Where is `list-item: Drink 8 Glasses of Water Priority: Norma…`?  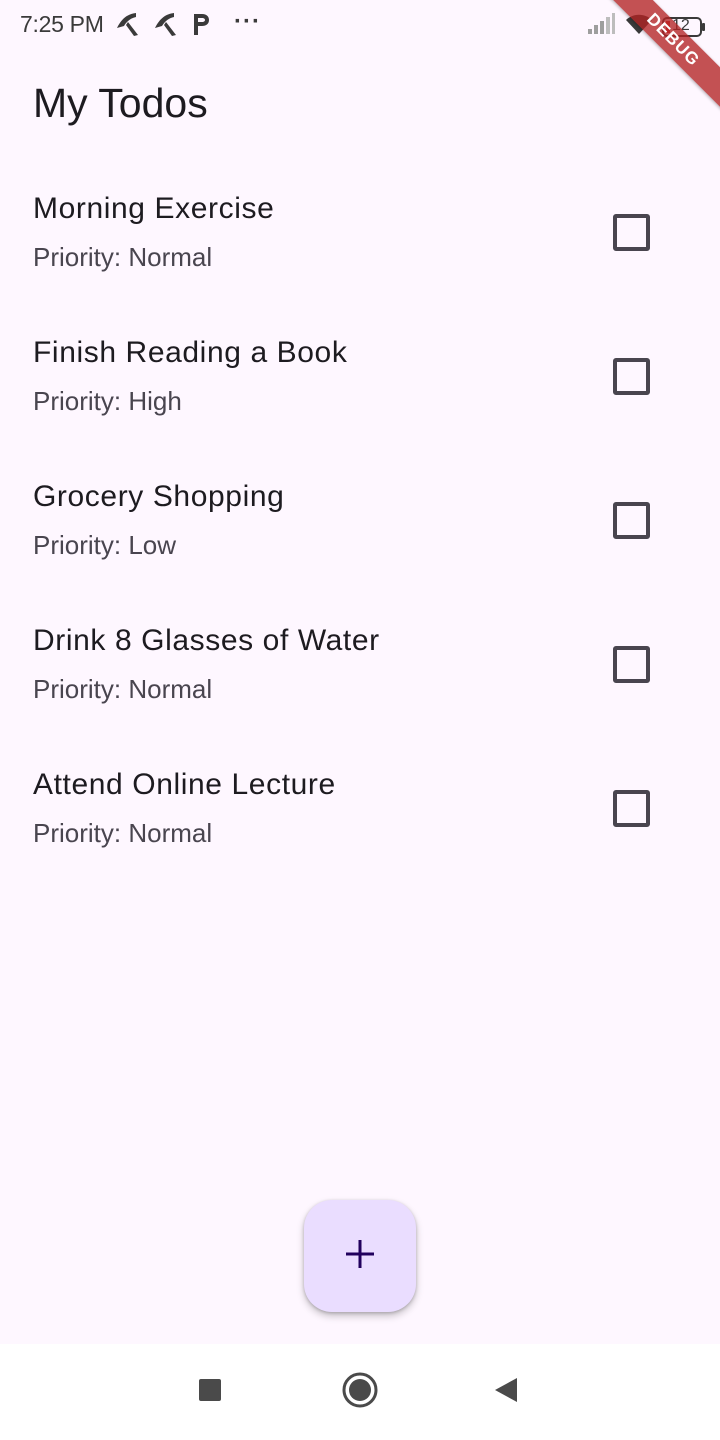
list-item: Drink 8 Glasses of Water Priority: Norma… is located at coordinates (360, 666).